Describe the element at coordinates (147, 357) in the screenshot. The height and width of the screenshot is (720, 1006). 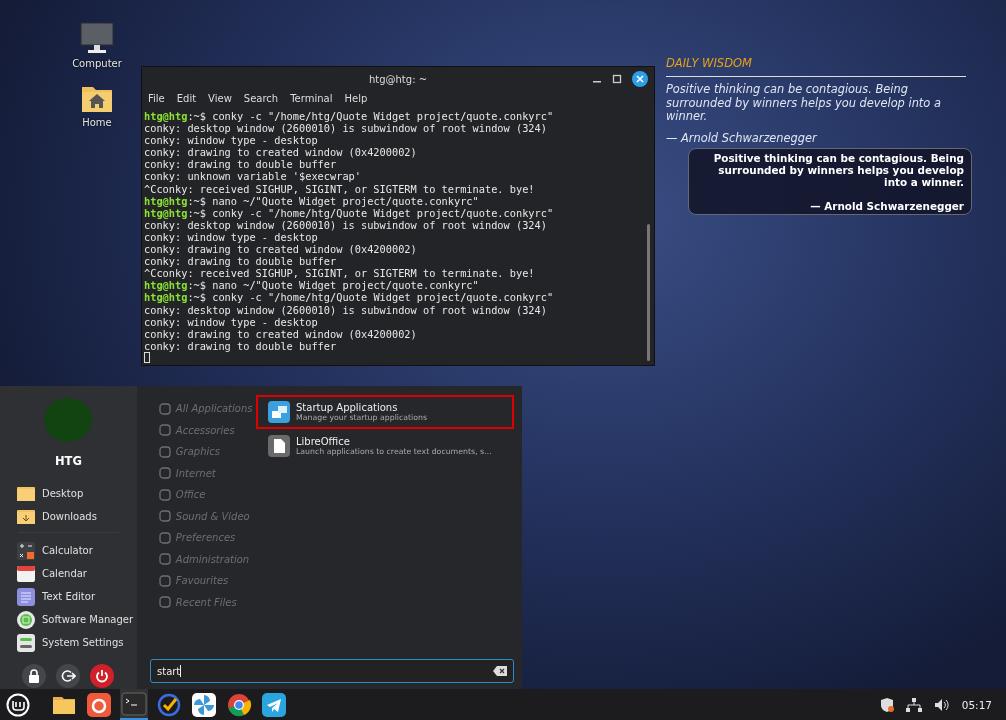
I see `text-cursor` at that location.